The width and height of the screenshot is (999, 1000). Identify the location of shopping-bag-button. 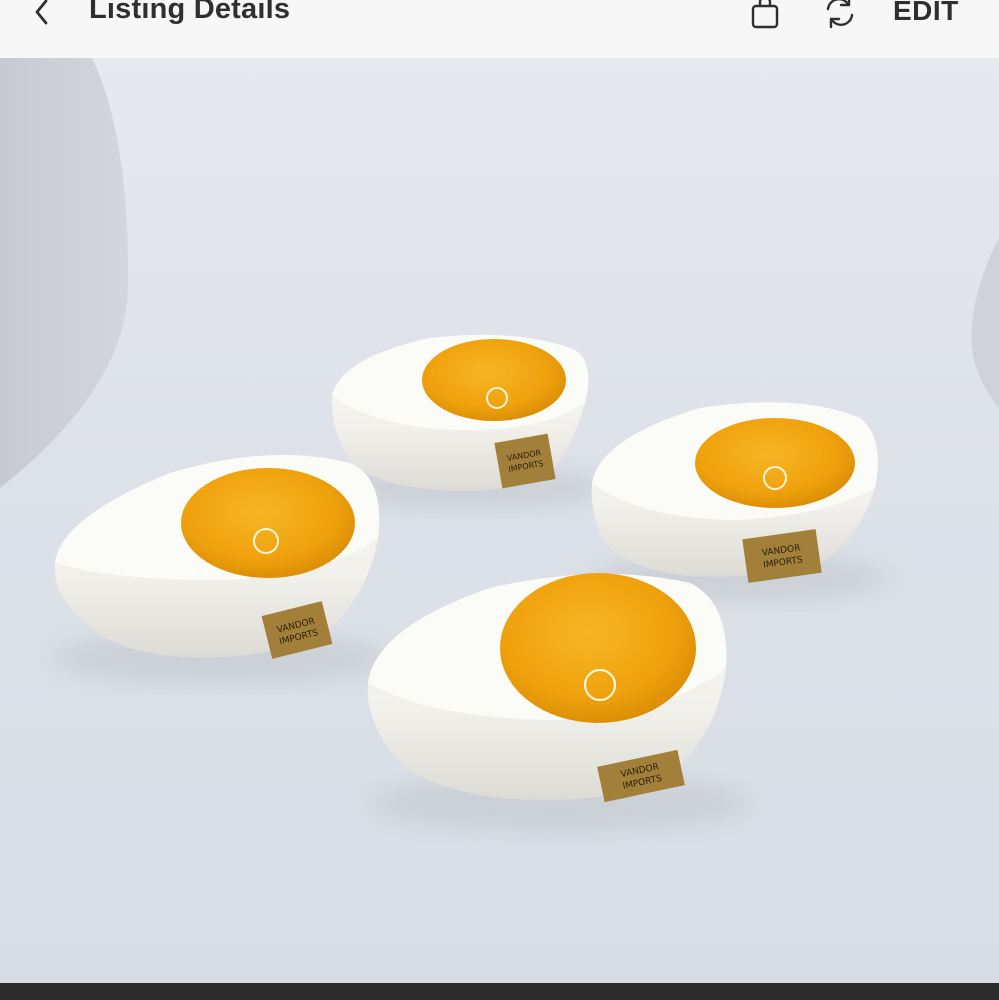
(765, 16).